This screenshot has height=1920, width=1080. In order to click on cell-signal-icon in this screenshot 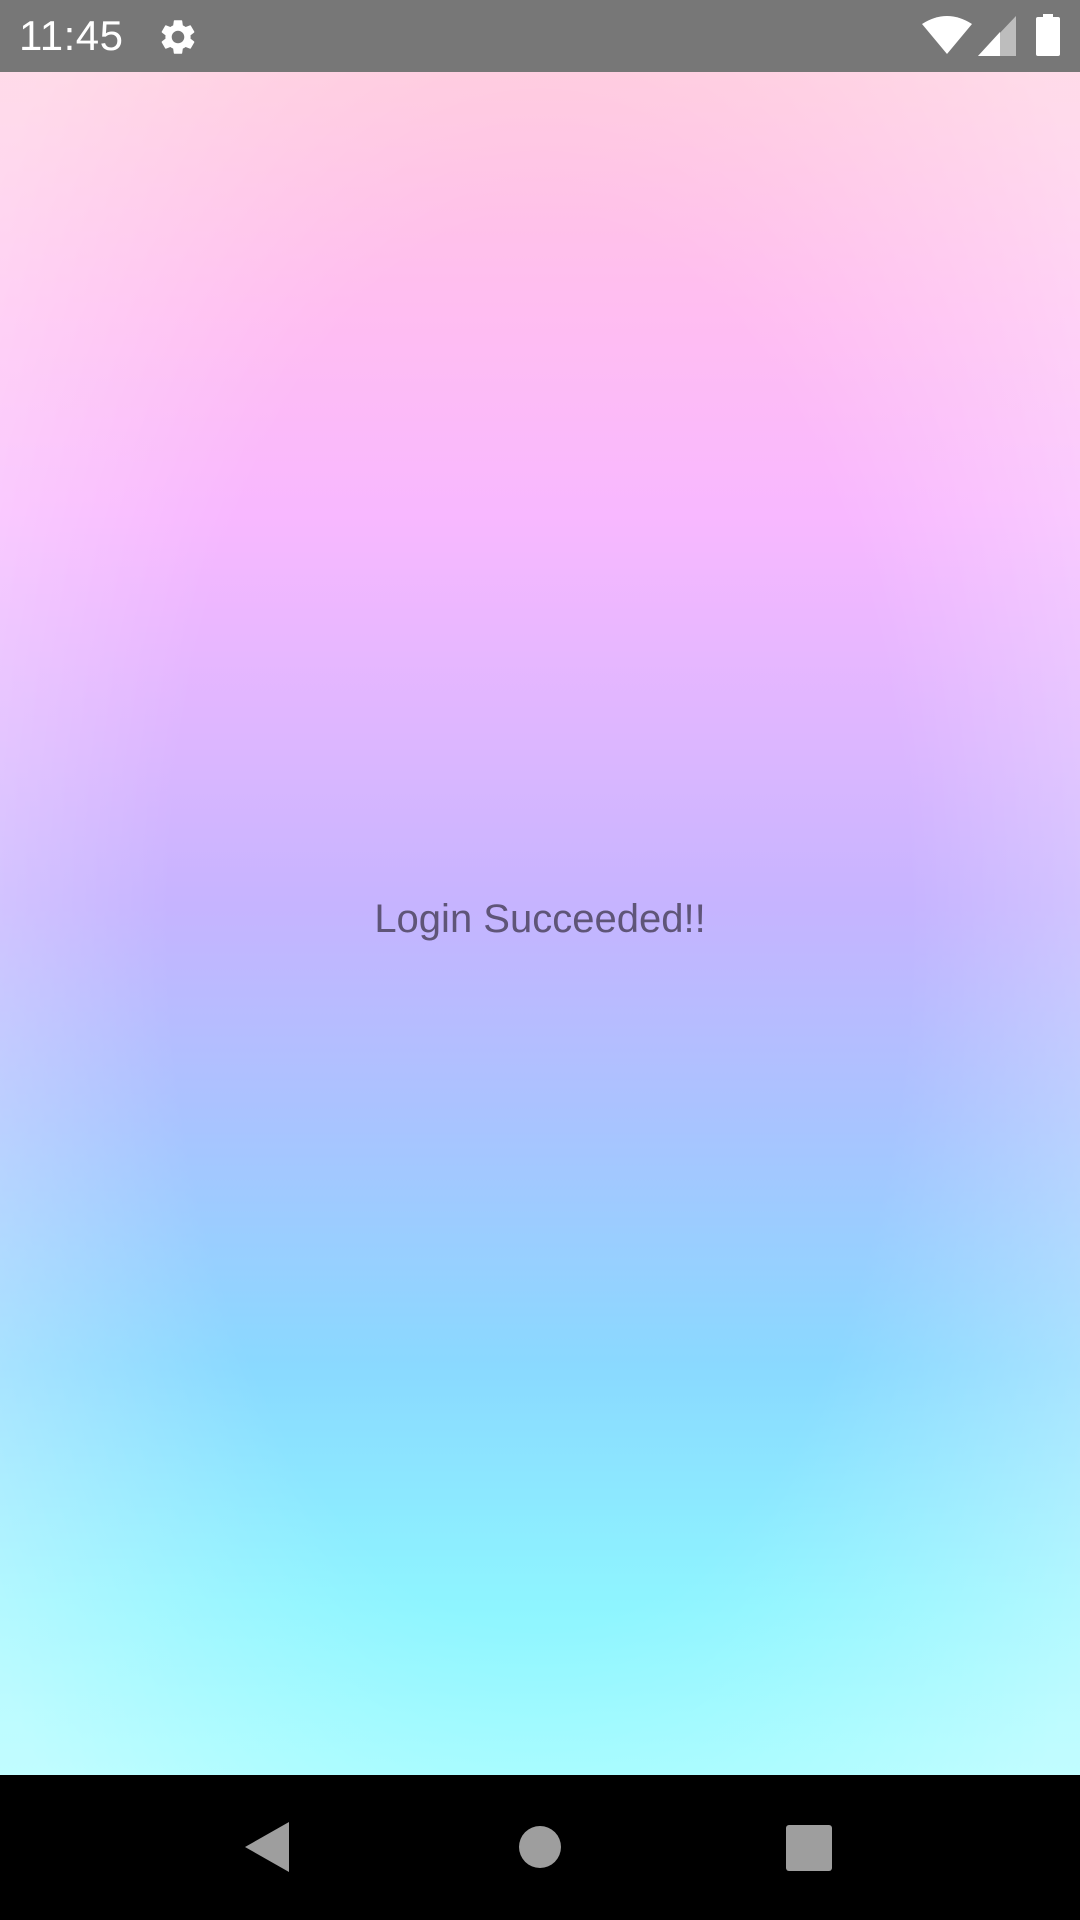, I will do `click(997, 36)`.